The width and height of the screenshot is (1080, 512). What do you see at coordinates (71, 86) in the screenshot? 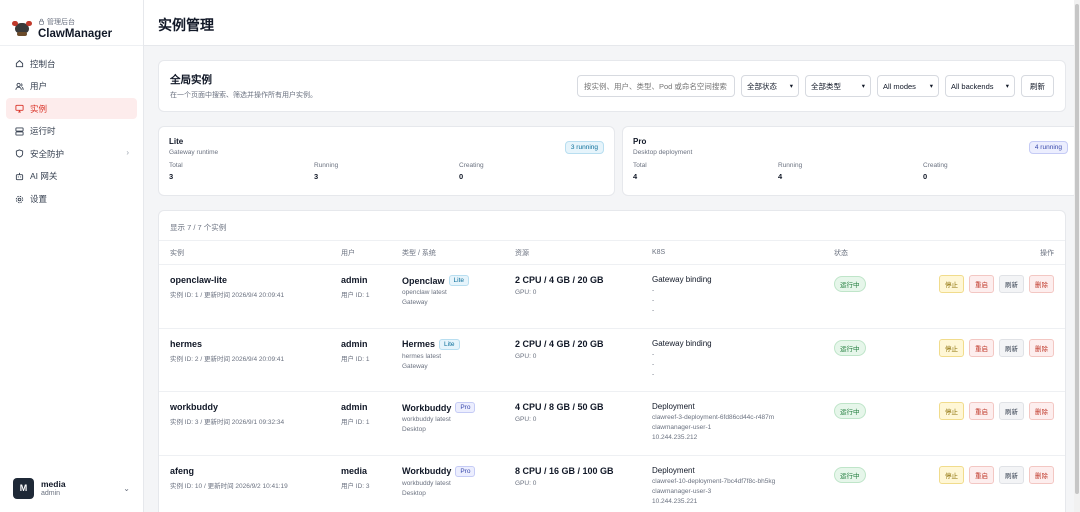
I see `sidebar-item-users: 用户` at bounding box center [71, 86].